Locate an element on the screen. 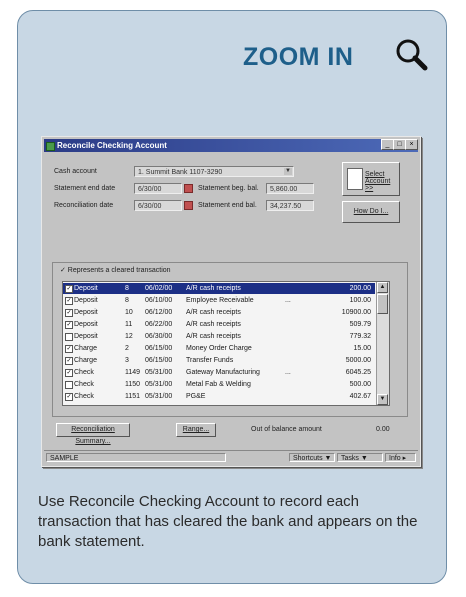  account-card-icon is located at coordinates (355, 179).